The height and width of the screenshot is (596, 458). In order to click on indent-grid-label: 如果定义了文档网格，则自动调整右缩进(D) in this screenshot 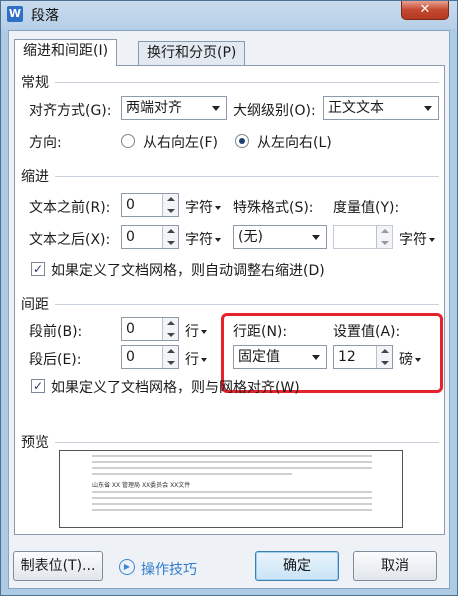, I will do `click(188, 271)`.